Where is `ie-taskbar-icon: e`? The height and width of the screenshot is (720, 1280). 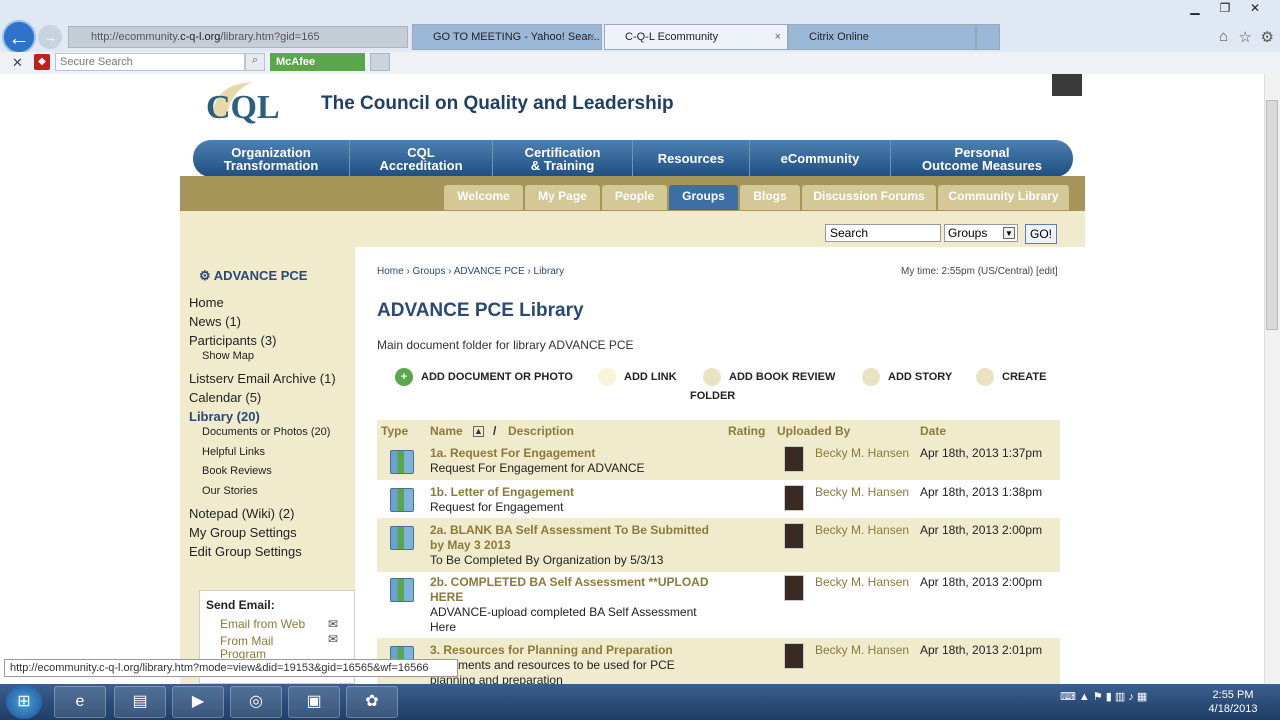 ie-taskbar-icon: e is located at coordinates (80, 702).